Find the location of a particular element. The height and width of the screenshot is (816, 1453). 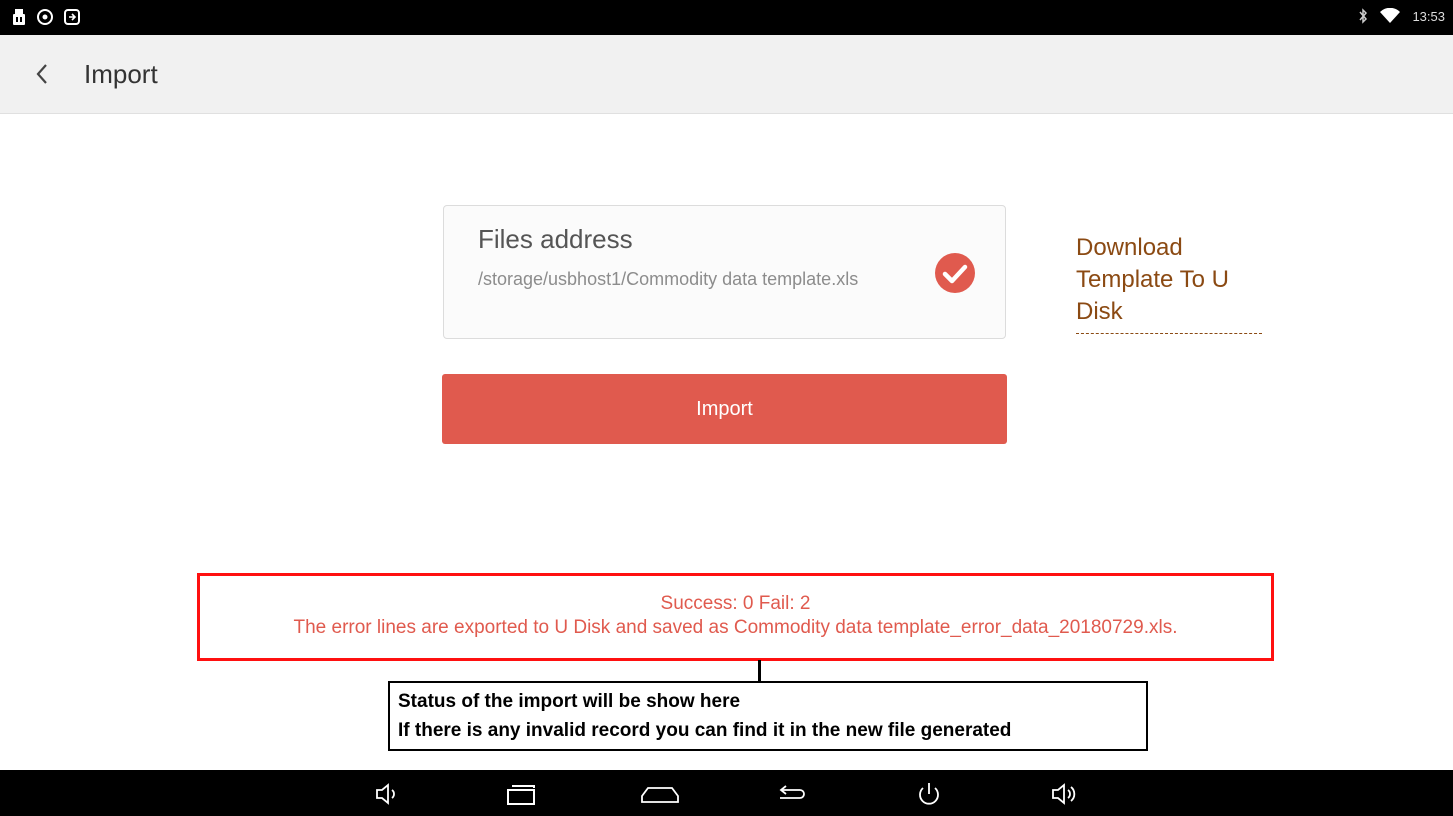

nav-recent-apps is located at coordinates (521, 794).